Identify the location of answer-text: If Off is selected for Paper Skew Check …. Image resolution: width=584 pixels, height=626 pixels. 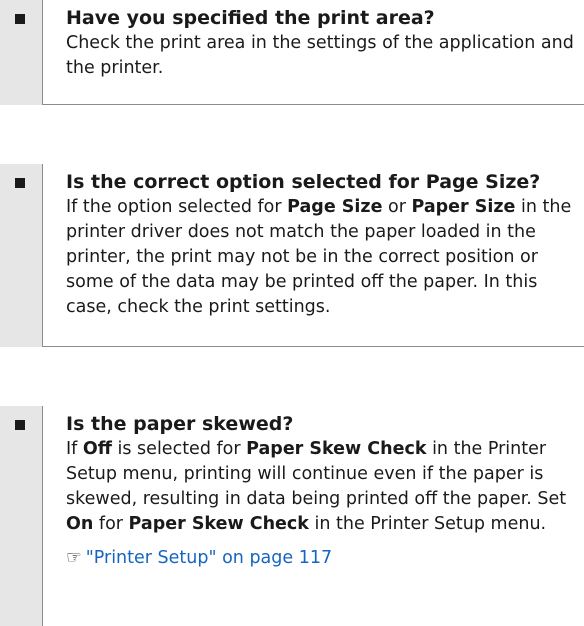
(316, 486).